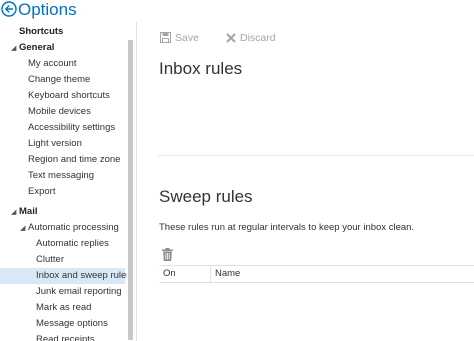 Image resolution: width=474 pixels, height=341 pixels. Describe the element at coordinates (165, 37) in the screenshot. I see `save-icon` at that location.